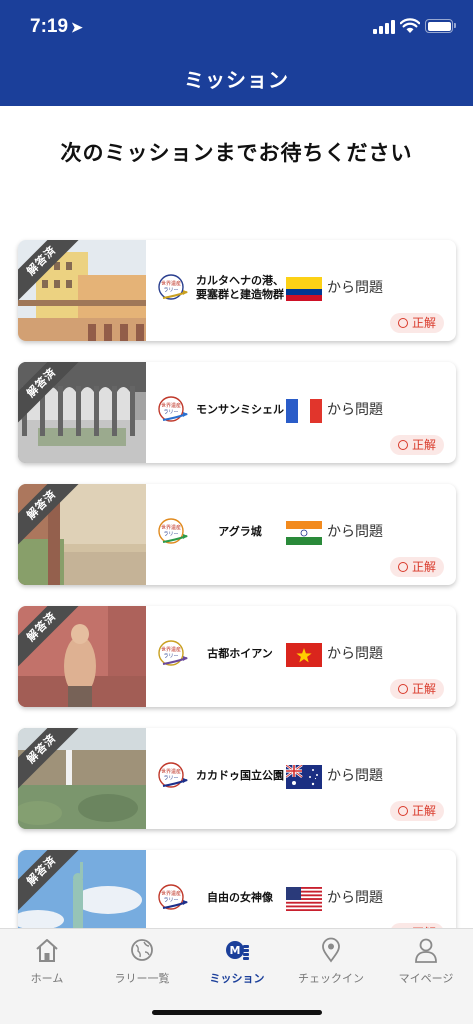 Image resolution: width=473 pixels, height=1024 pixels. What do you see at coordinates (410, 25) in the screenshot?
I see `wifi-icon` at bounding box center [410, 25].